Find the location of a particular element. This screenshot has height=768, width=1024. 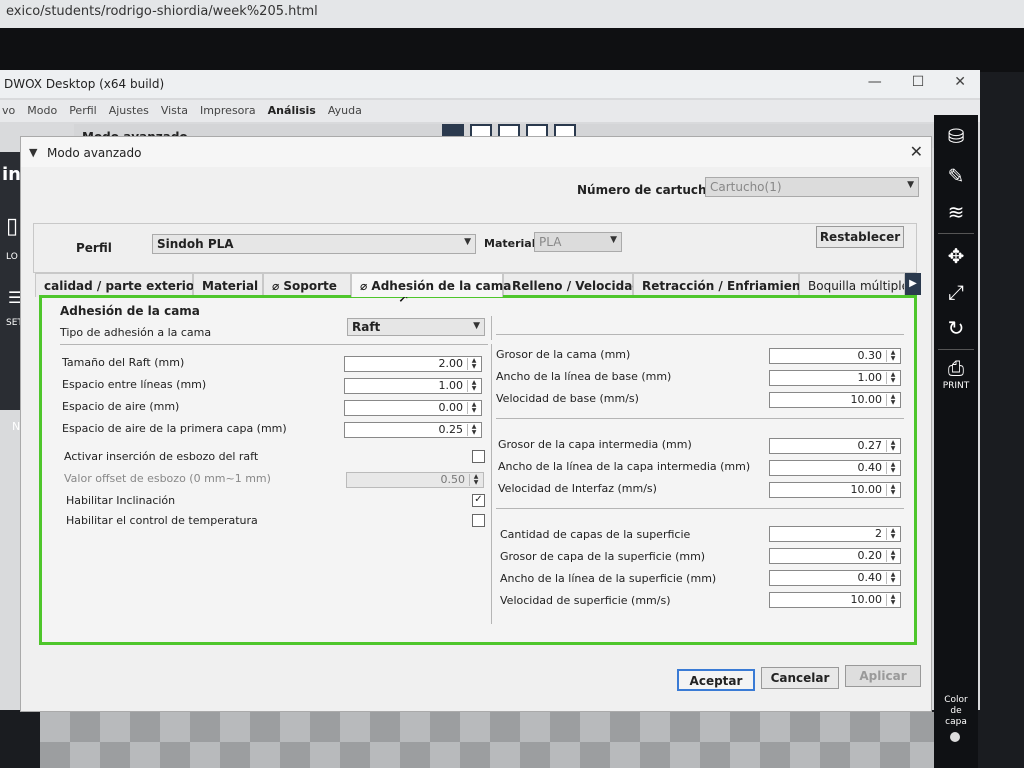

line-spacing-input: 1.00 ▲ ▼ is located at coordinates (413, 386).